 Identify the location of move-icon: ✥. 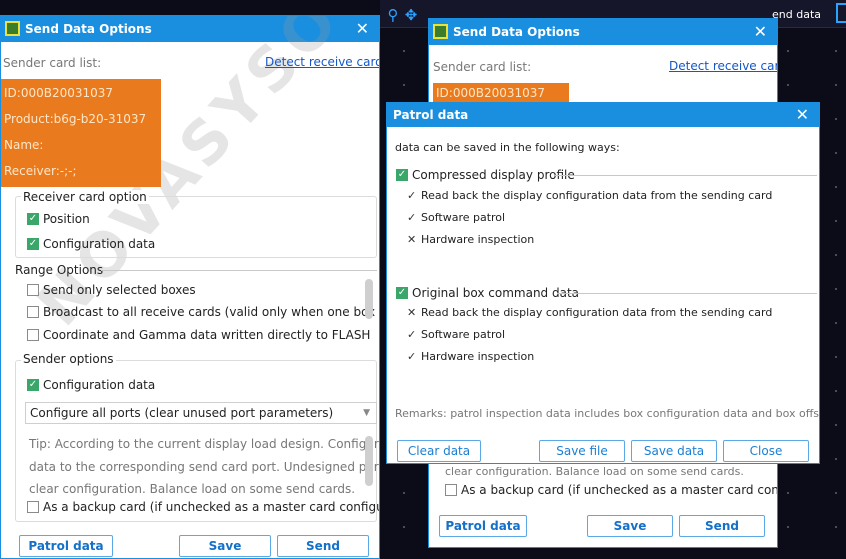
(411, 15).